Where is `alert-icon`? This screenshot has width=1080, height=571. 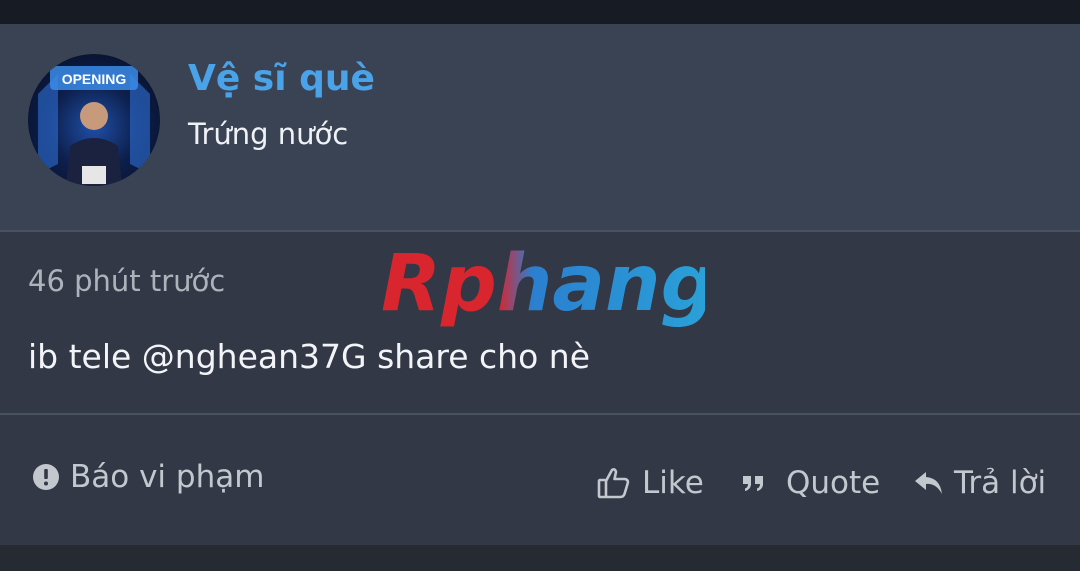 alert-icon is located at coordinates (46, 477).